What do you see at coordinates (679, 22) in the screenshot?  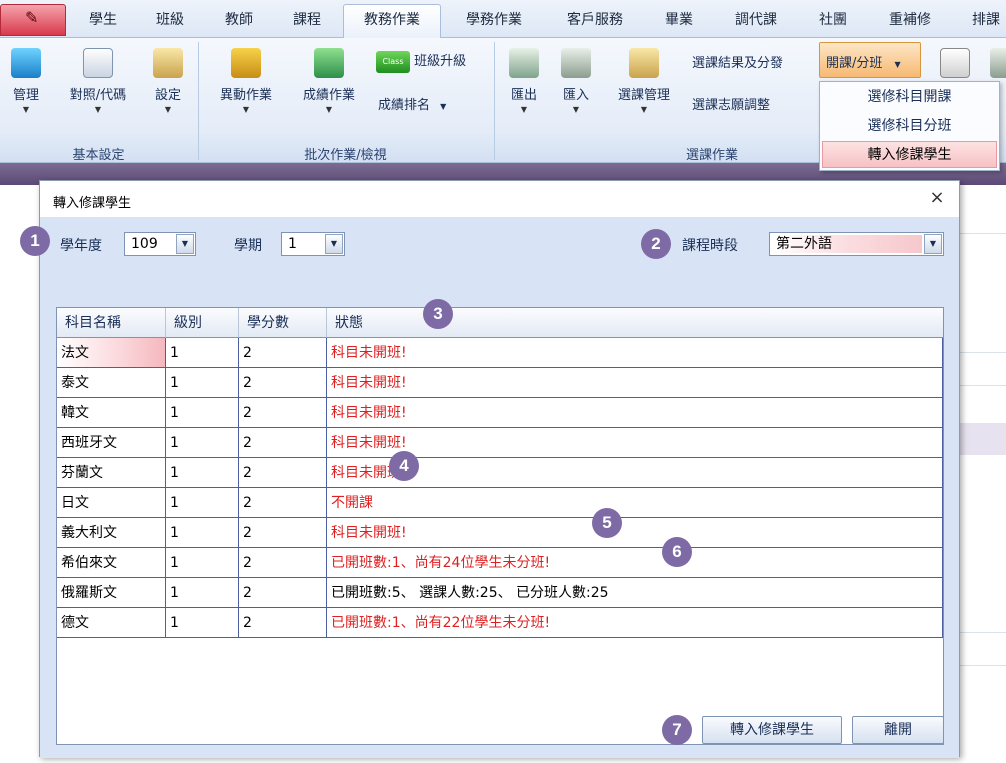 I see `tab-graduation: 畢業` at bounding box center [679, 22].